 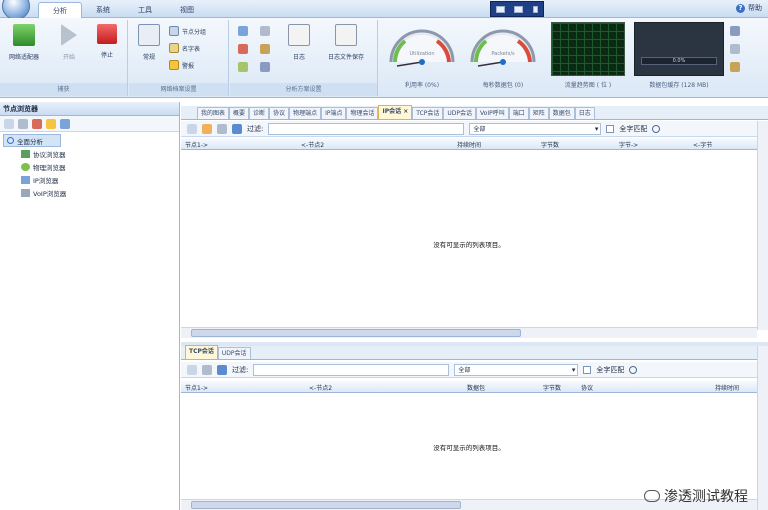 I want to click on tab-ports: 端口, so click(x=518, y=113).